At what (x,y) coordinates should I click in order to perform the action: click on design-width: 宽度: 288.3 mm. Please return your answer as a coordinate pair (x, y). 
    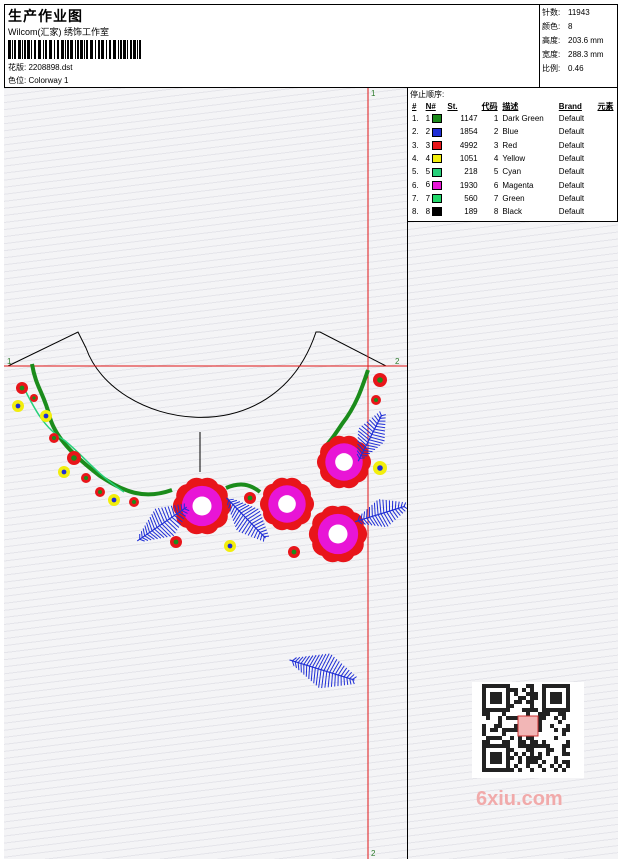
    Looking at the image, I should click on (573, 54).